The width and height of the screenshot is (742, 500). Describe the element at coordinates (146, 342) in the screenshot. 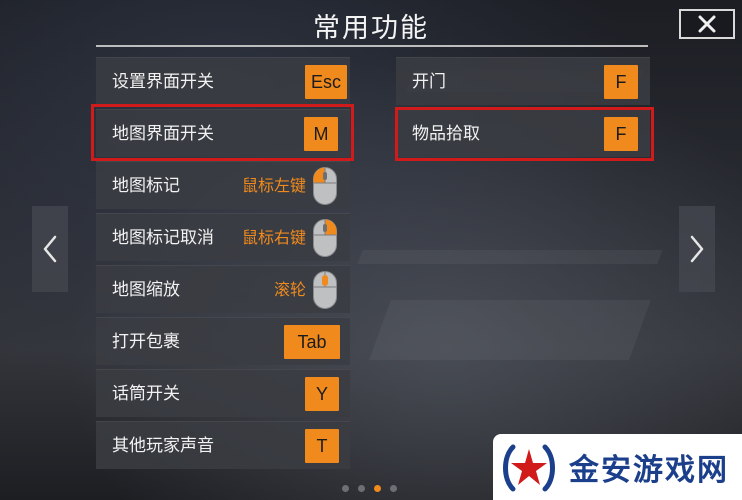

I see `keybind-label: 打开包裹` at that location.